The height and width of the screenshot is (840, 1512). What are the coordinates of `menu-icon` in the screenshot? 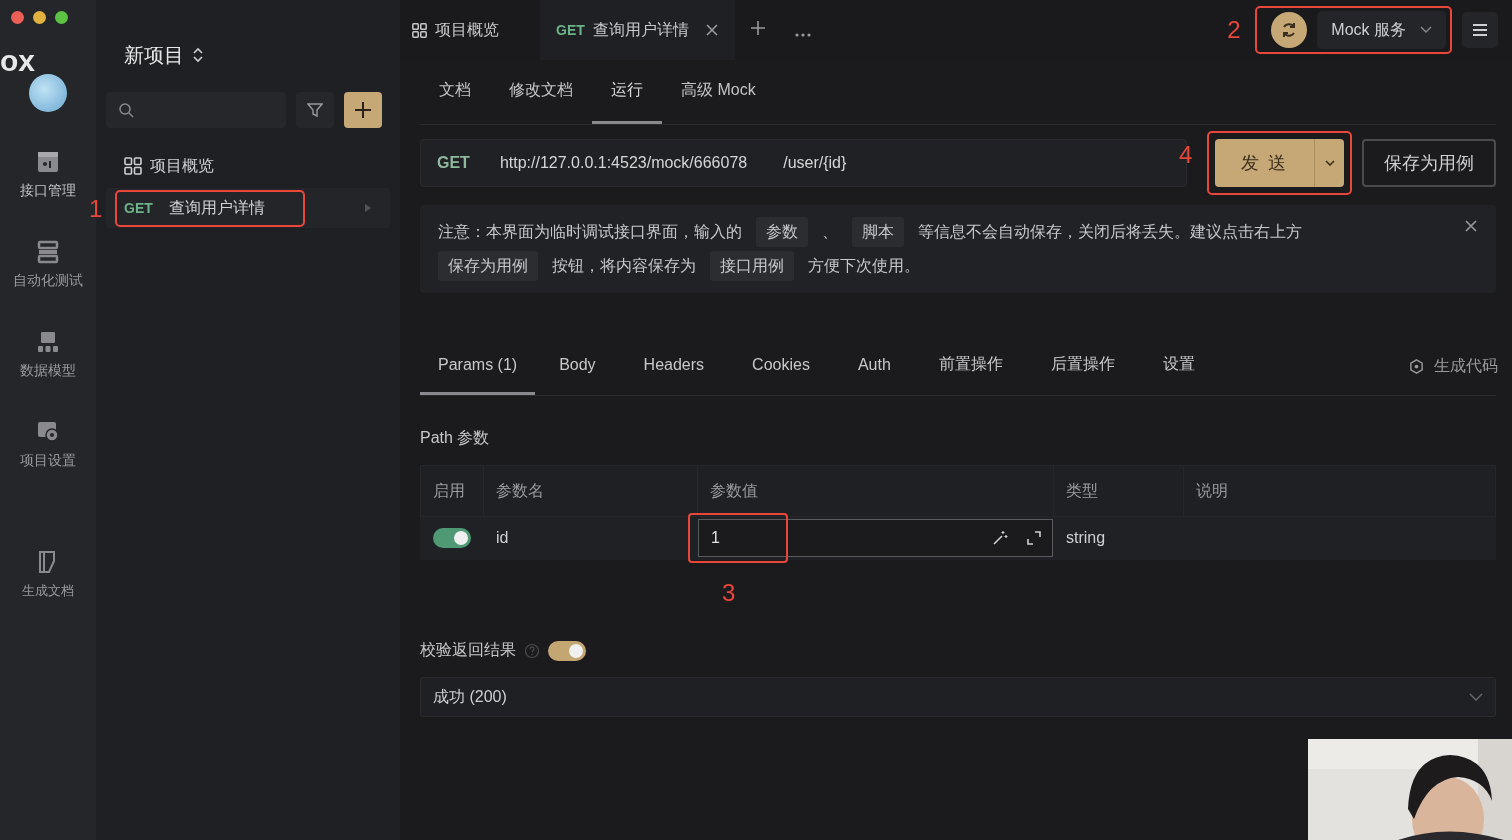 It's located at (1480, 30).